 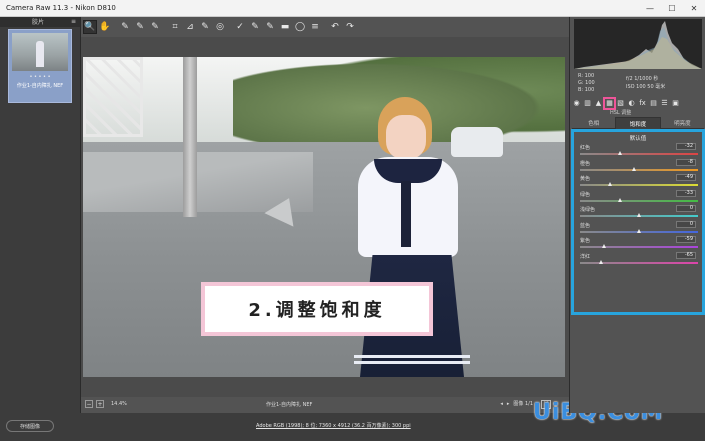 What do you see at coordinates (576, 103) in the screenshot?
I see `panel-tab-0-icon: ◉` at bounding box center [576, 103].